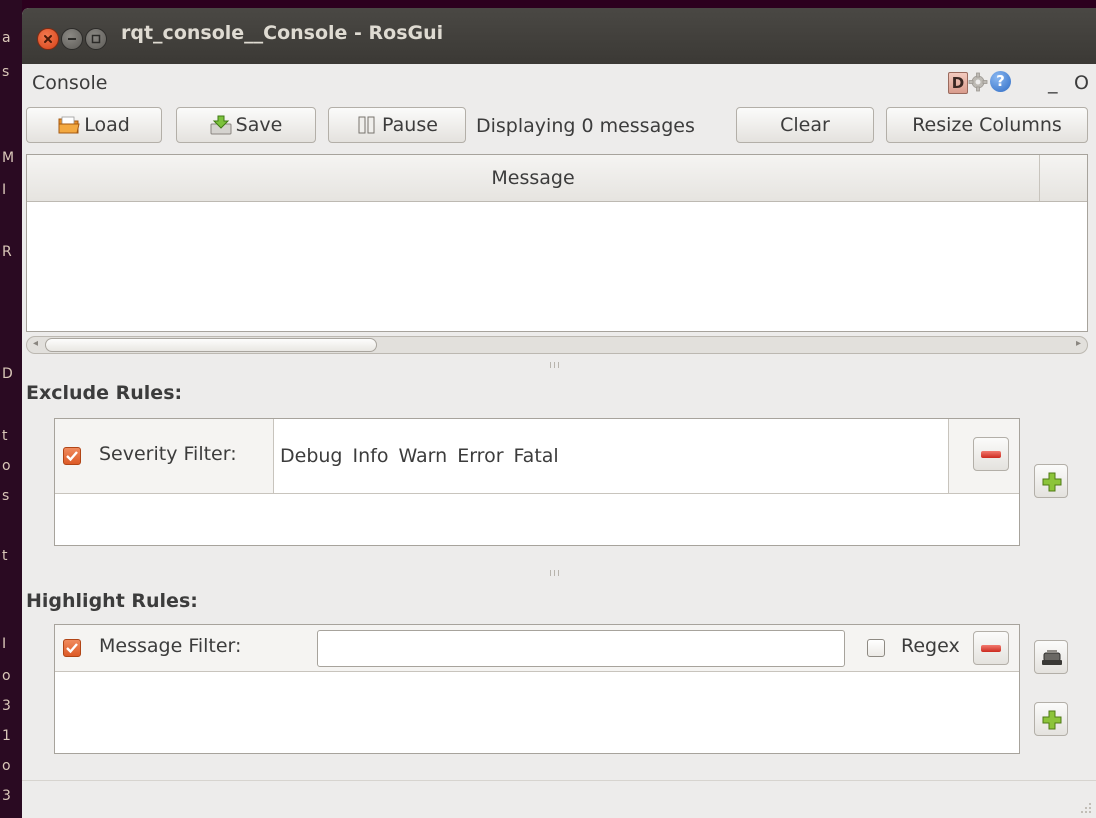 The height and width of the screenshot is (818, 1096). I want to click on save-button: Save, so click(246, 125).